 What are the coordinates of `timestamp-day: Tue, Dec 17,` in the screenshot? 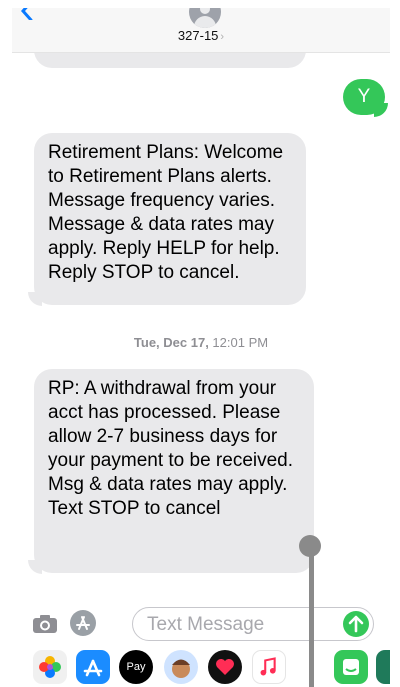 It's located at (171, 342).